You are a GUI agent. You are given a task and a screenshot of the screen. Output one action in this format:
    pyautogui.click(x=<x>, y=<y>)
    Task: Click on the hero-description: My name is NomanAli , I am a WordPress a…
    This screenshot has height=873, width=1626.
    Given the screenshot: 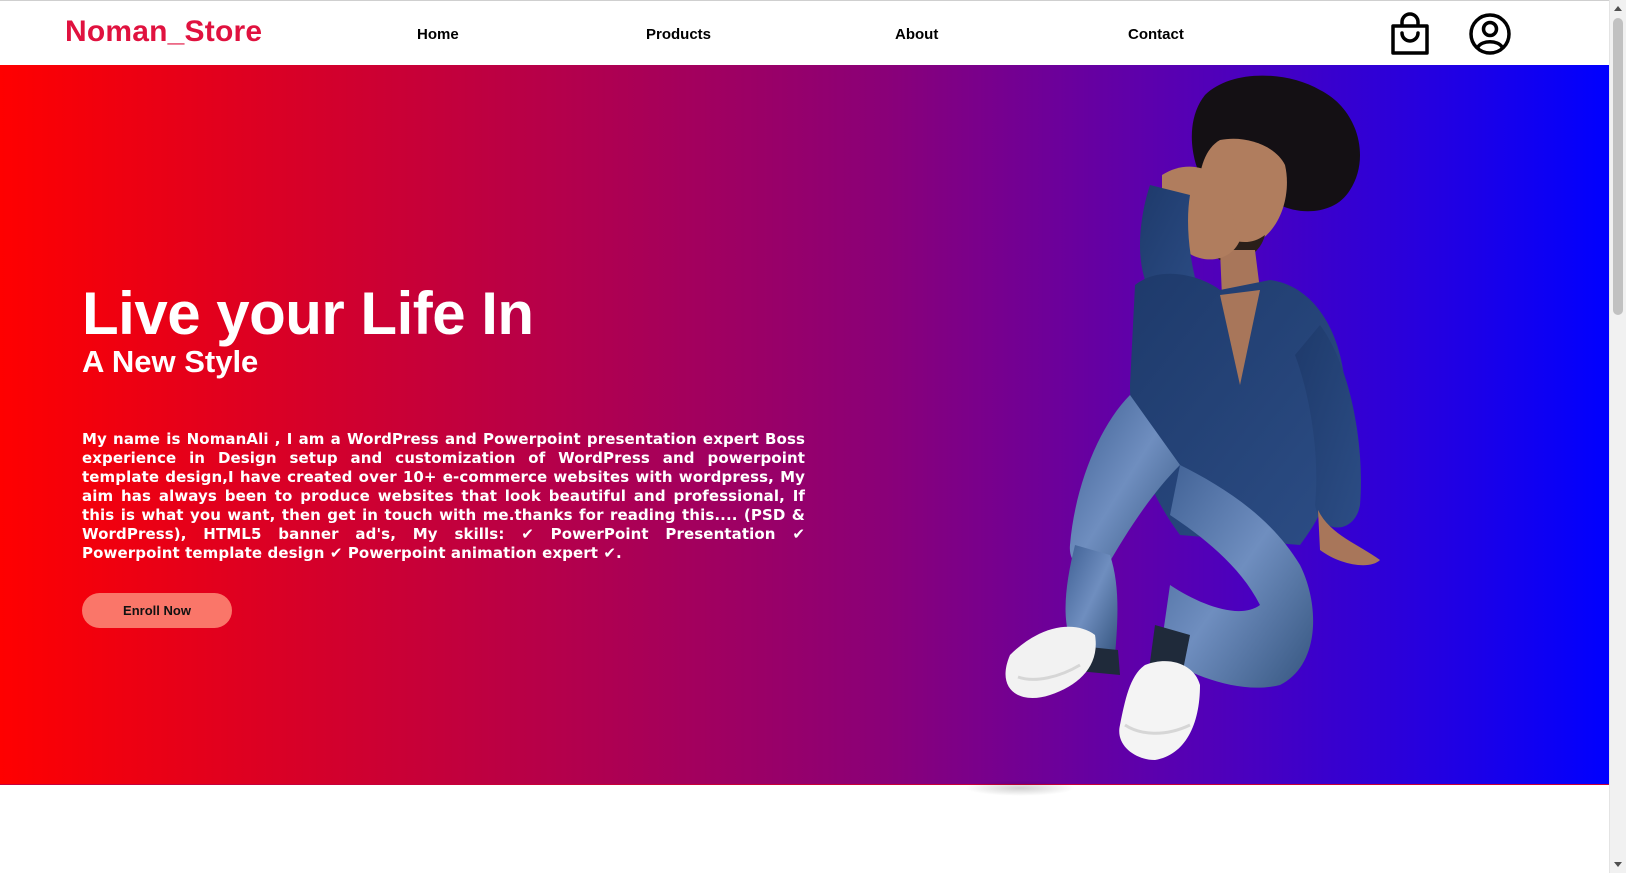 What is the action you would take?
    pyautogui.click(x=443, y=496)
    